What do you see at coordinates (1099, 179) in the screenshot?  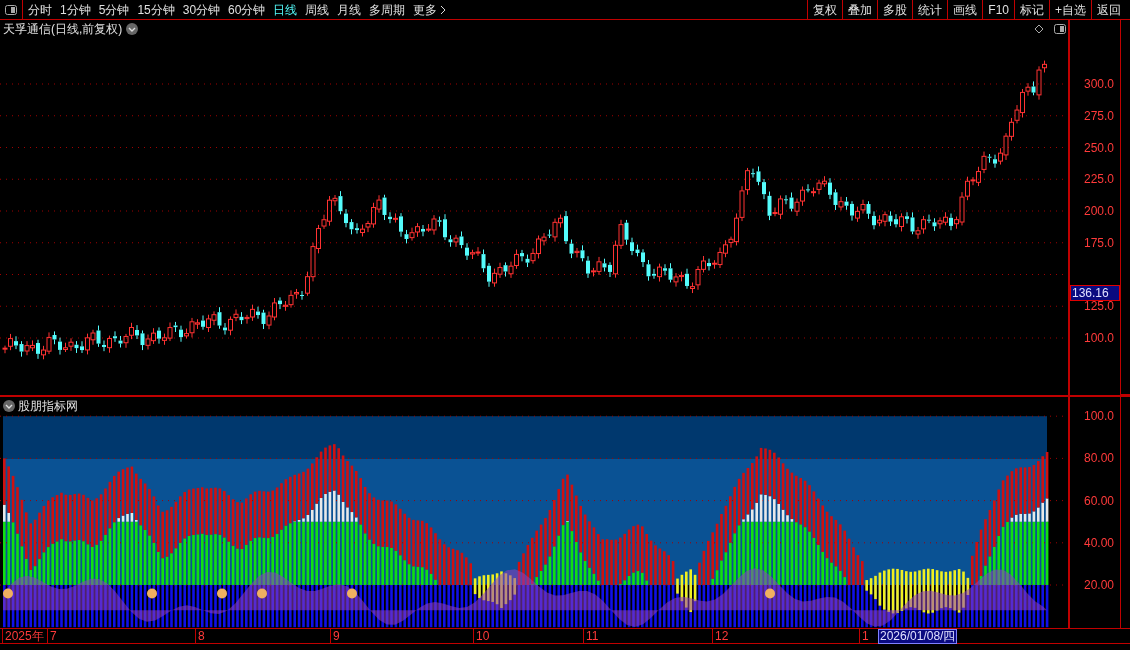 I see `price-axis-label: 225.0` at bounding box center [1099, 179].